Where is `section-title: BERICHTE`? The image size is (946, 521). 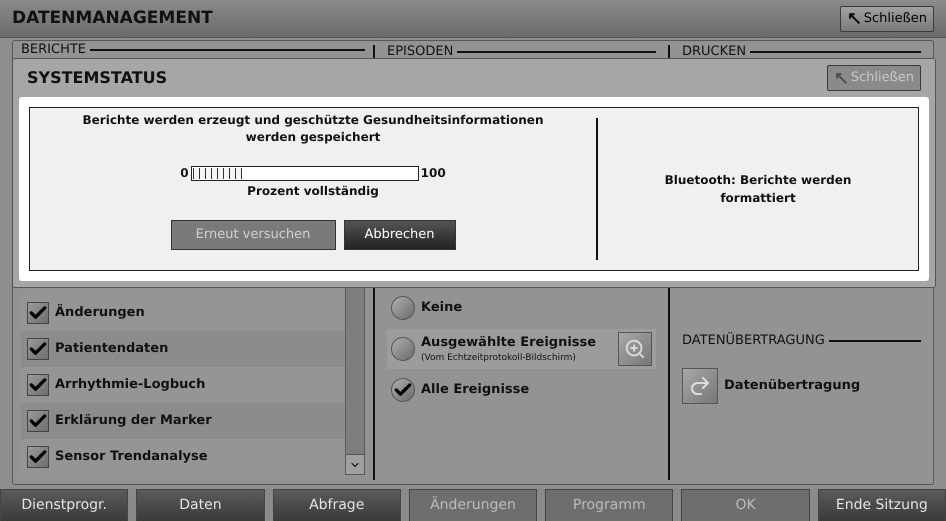
section-title: BERICHTE is located at coordinates (53, 50).